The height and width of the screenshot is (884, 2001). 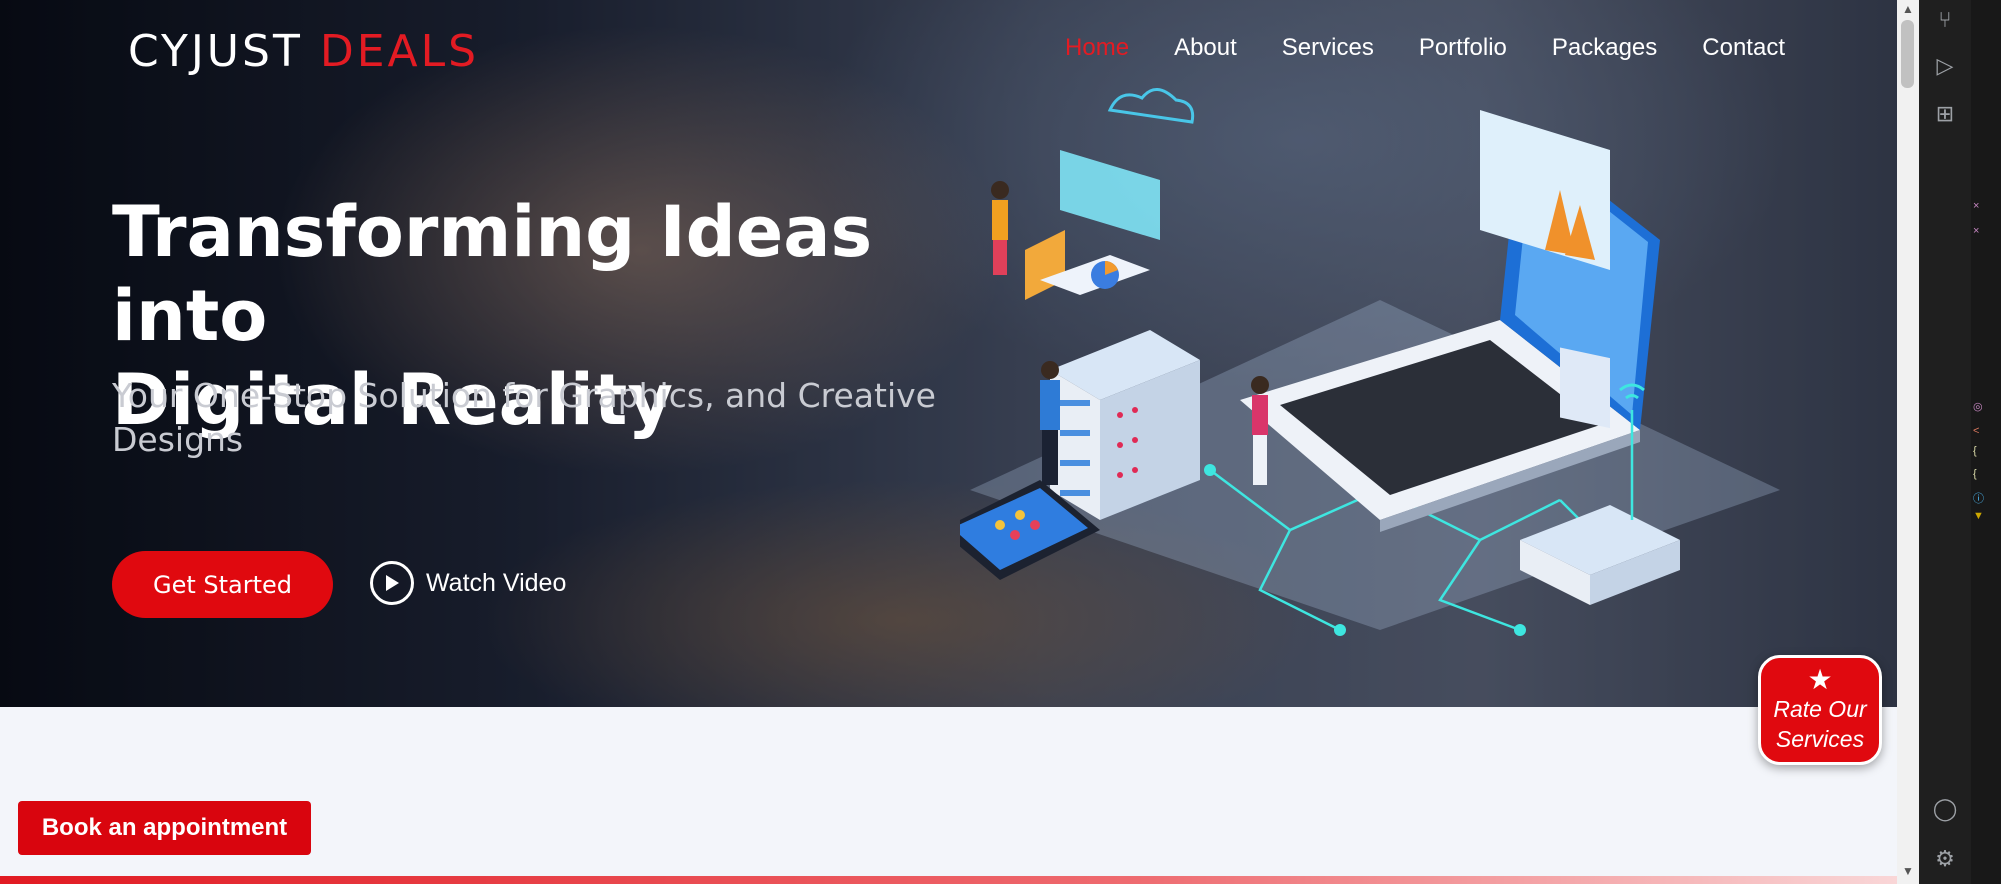 I want to click on rate-services-button: ★ Rate Our Services, so click(x=1820, y=710).